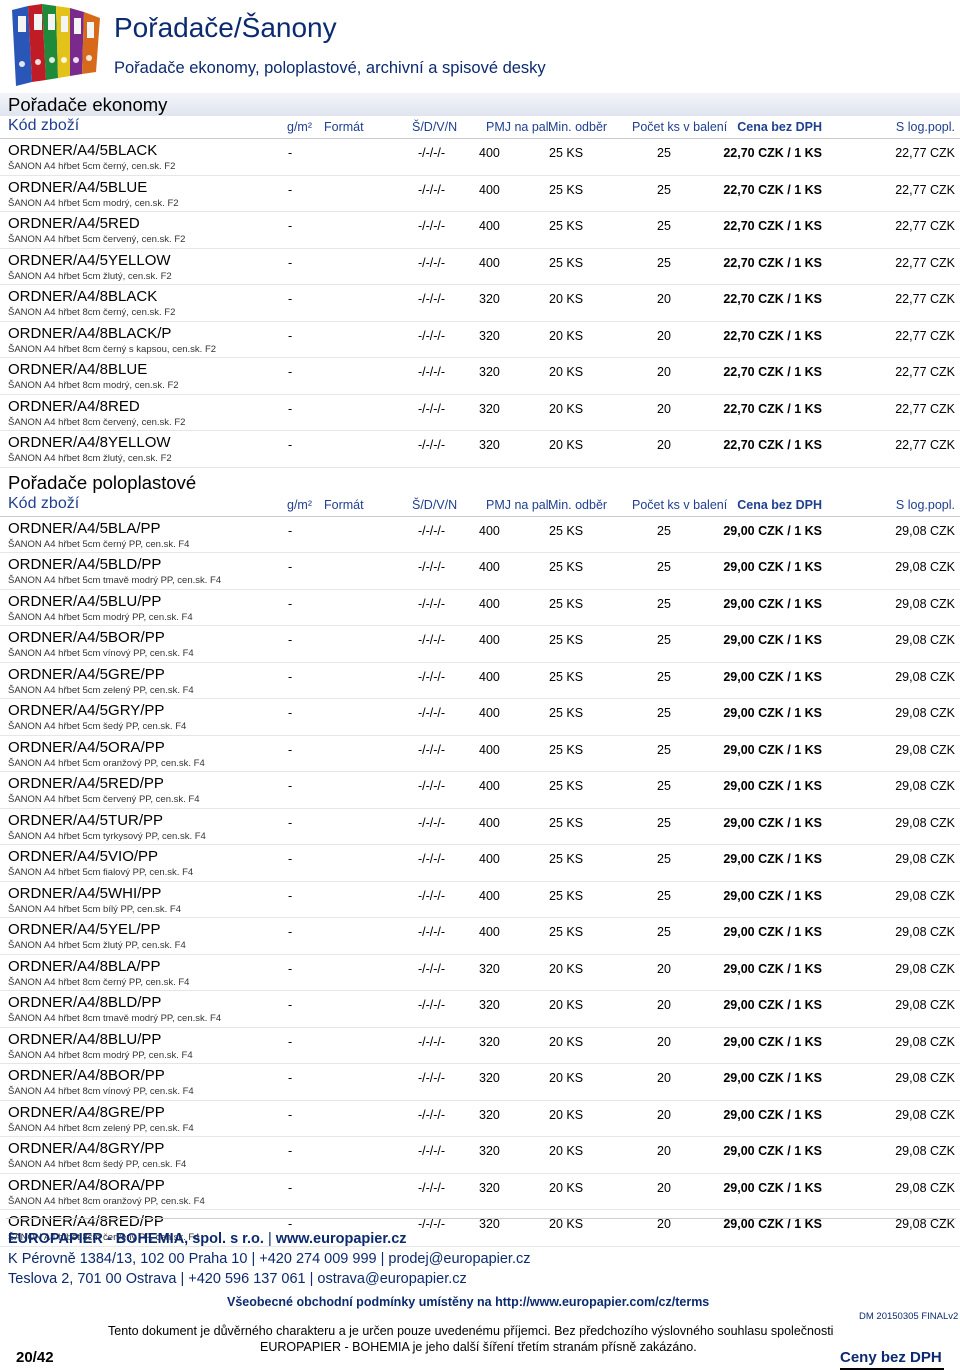  Describe the element at coordinates (299, 504) in the screenshot. I see `column-header-grammage: g/m²` at that location.